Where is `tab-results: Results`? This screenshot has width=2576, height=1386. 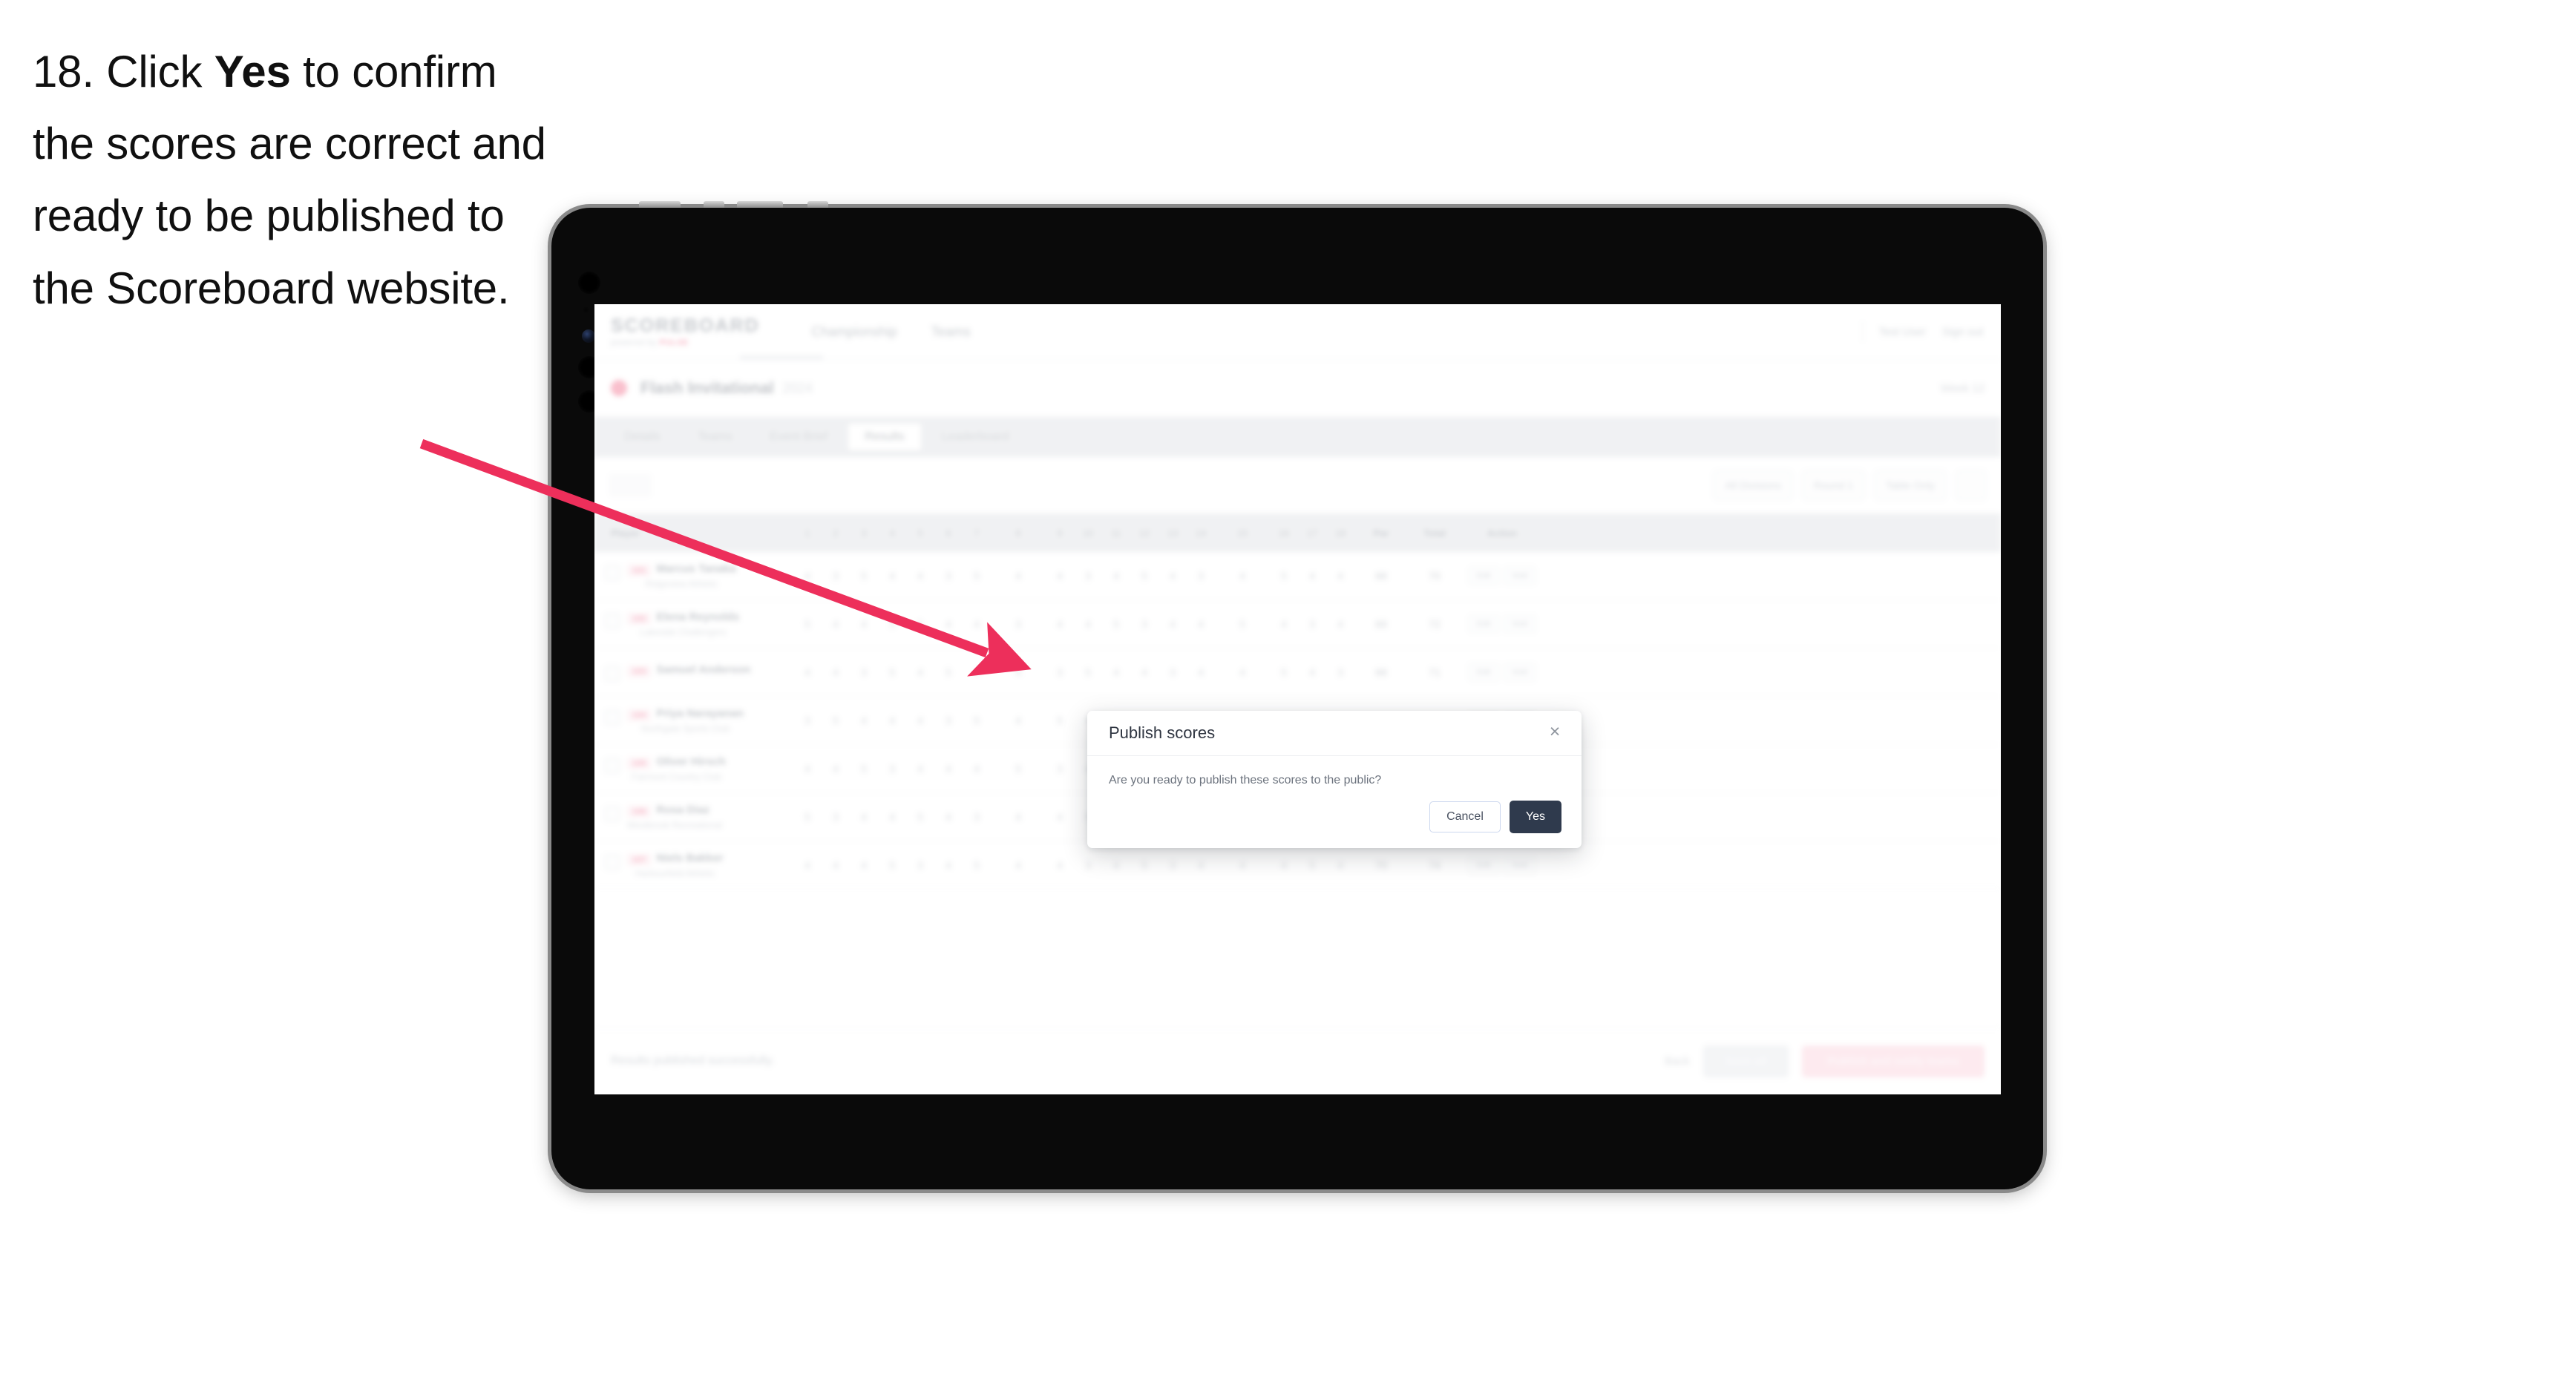
tab-results: Results is located at coordinates (885, 437).